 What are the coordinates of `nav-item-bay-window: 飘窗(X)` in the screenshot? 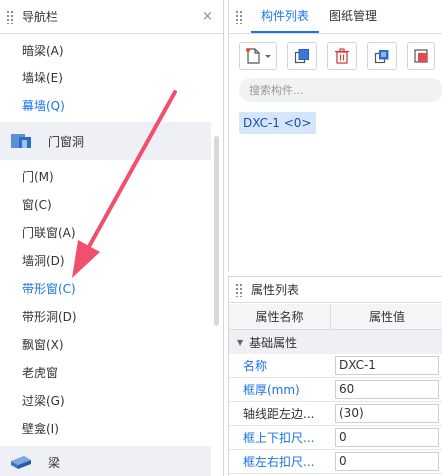 It's located at (43, 345).